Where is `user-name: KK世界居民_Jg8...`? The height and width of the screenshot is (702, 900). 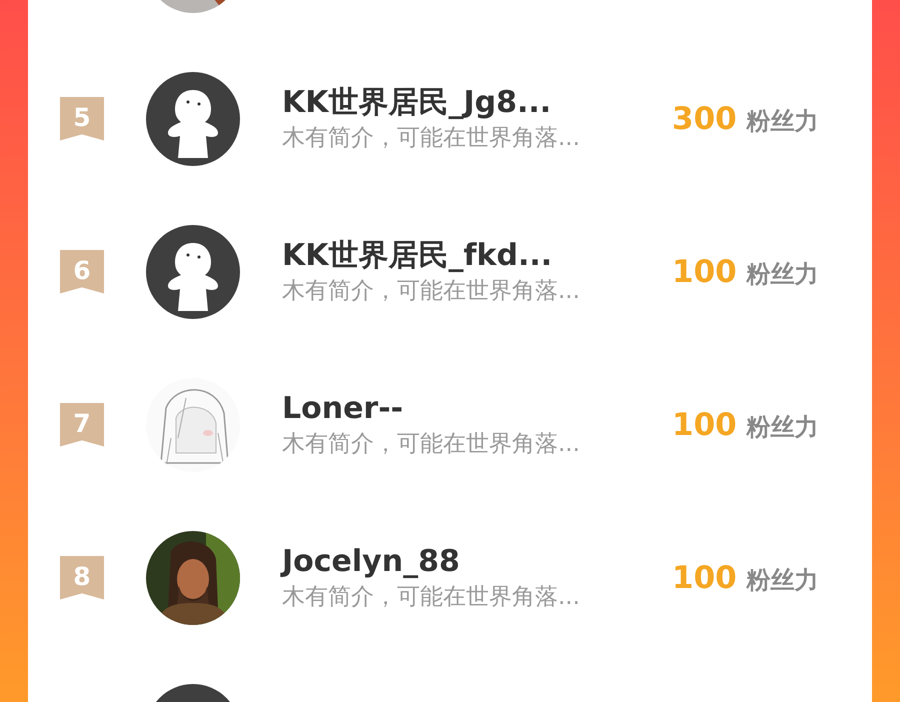 user-name: KK世界居民_Jg8... is located at coordinates (417, 103).